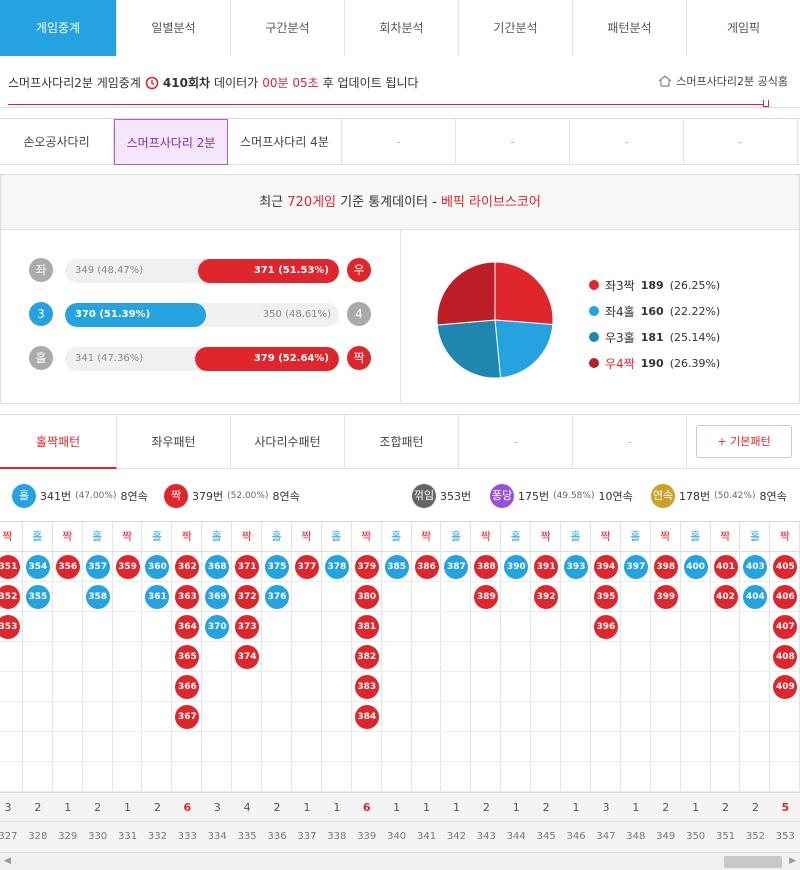 Image resolution: width=800 pixels, height=870 pixels. What do you see at coordinates (620, 363) in the screenshot?
I see `legend-label: 우4짝` at bounding box center [620, 363].